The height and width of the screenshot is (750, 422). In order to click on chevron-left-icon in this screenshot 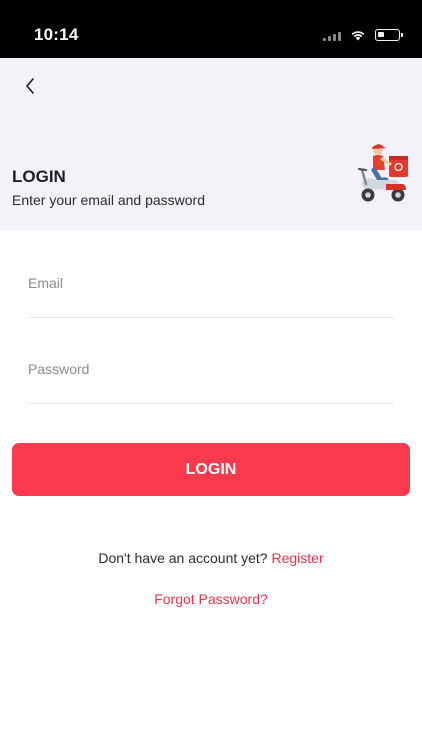, I will do `click(30, 86)`.